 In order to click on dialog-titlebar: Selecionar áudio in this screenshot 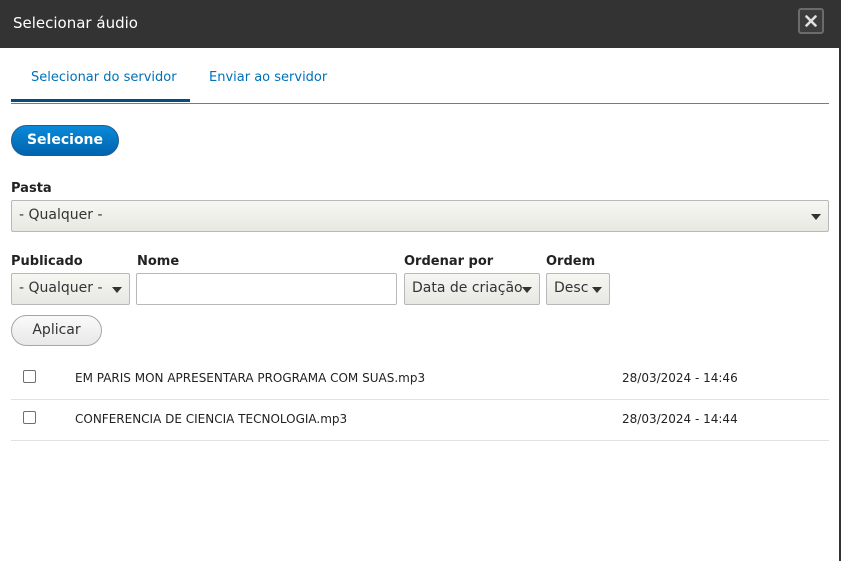, I will do `click(420, 24)`.